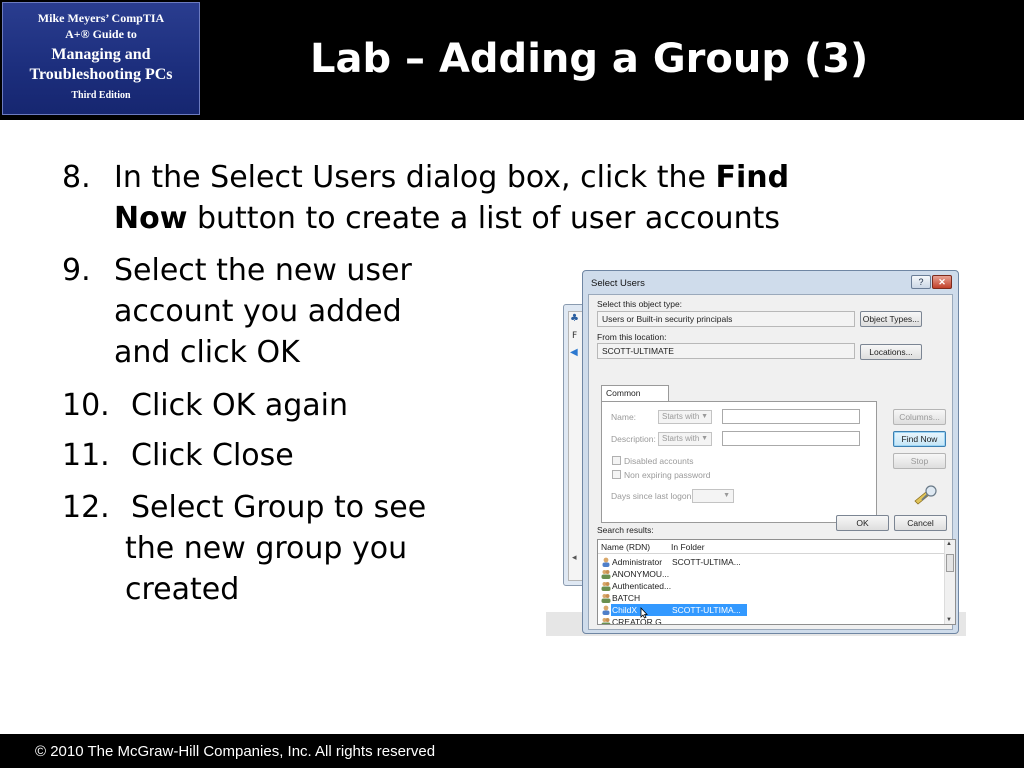  What do you see at coordinates (101, 54) in the screenshot?
I see `logo-line-3: Managing and` at bounding box center [101, 54].